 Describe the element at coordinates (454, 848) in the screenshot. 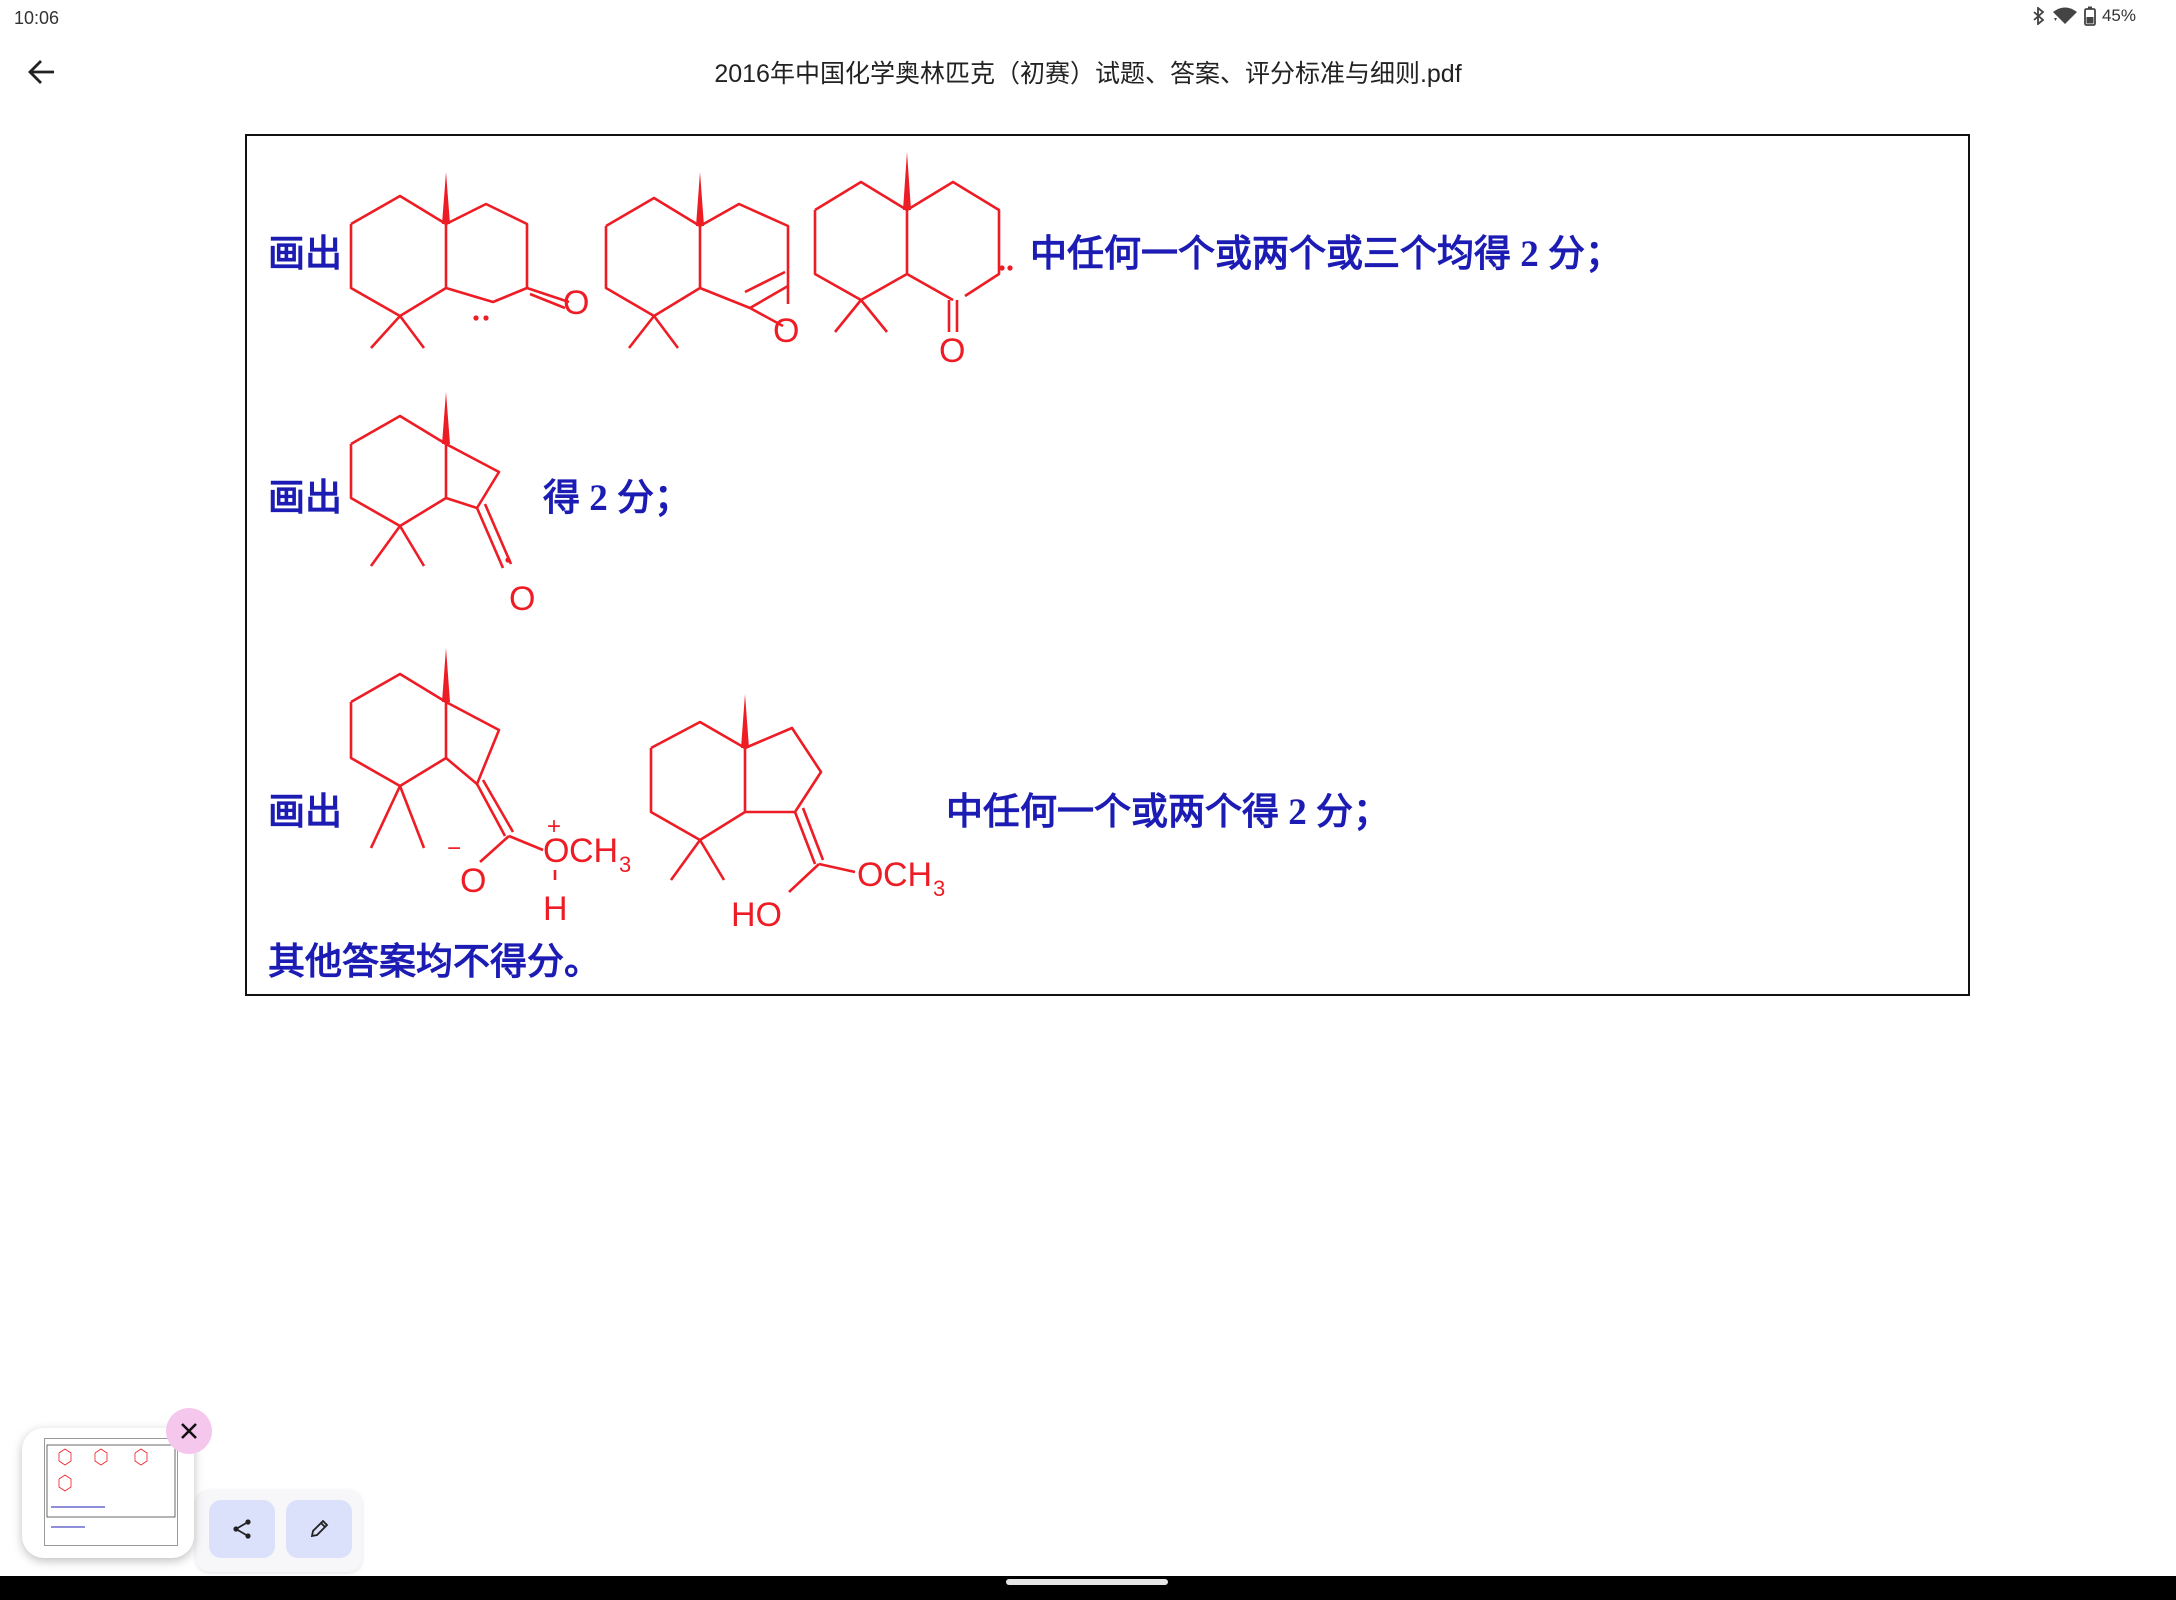

I see `minus-charge: −` at that location.